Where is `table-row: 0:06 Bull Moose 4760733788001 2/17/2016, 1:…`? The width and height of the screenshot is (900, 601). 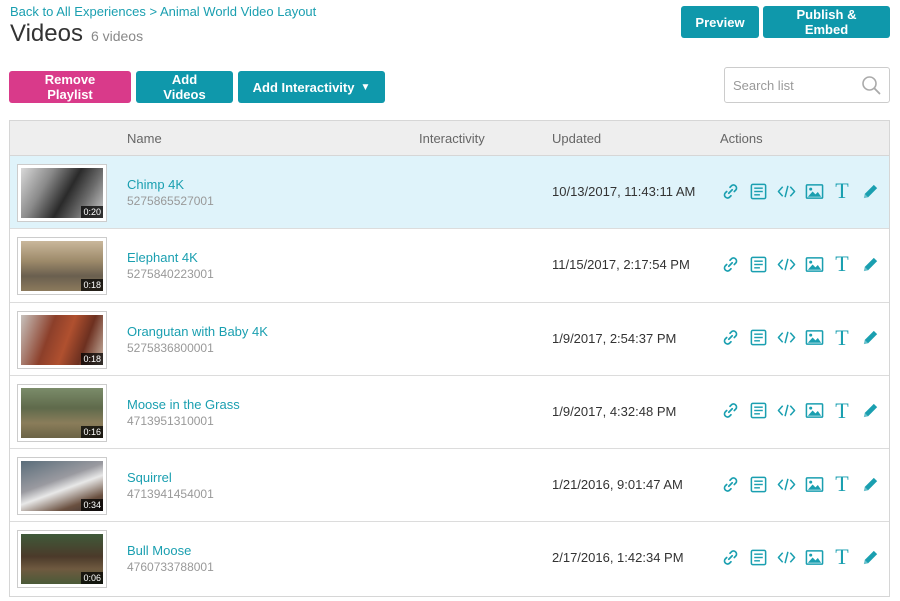 table-row: 0:06 Bull Moose 4760733788001 2/17/2016, 1:… is located at coordinates (449, 559).